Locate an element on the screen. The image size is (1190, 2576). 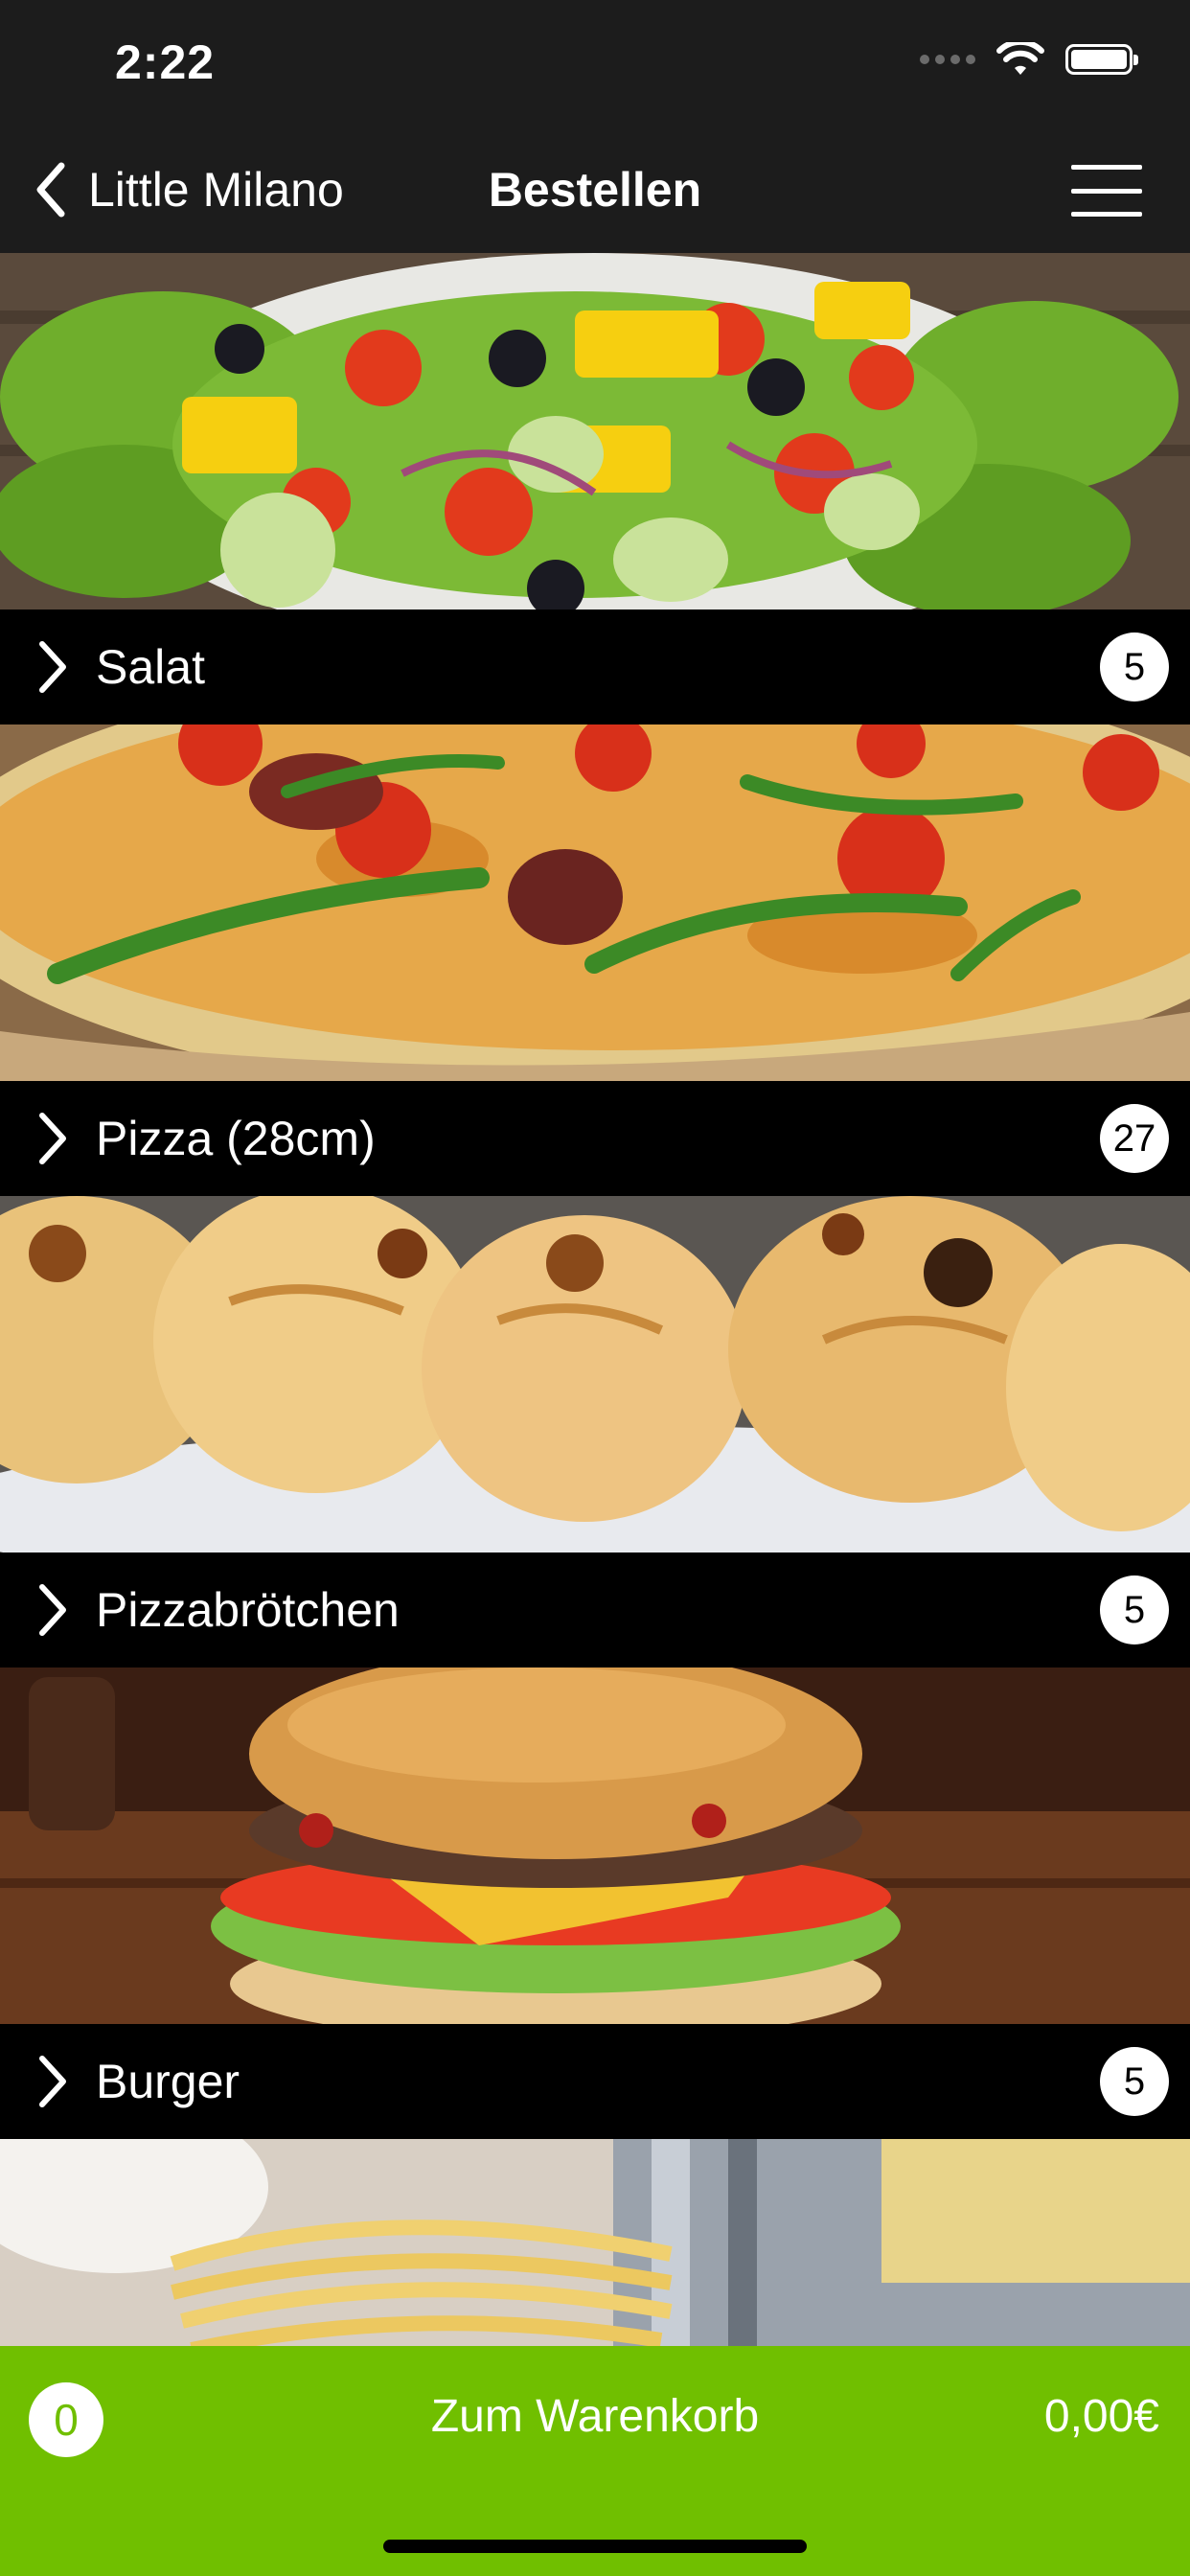
back-button: Little Milano is located at coordinates (189, 189).